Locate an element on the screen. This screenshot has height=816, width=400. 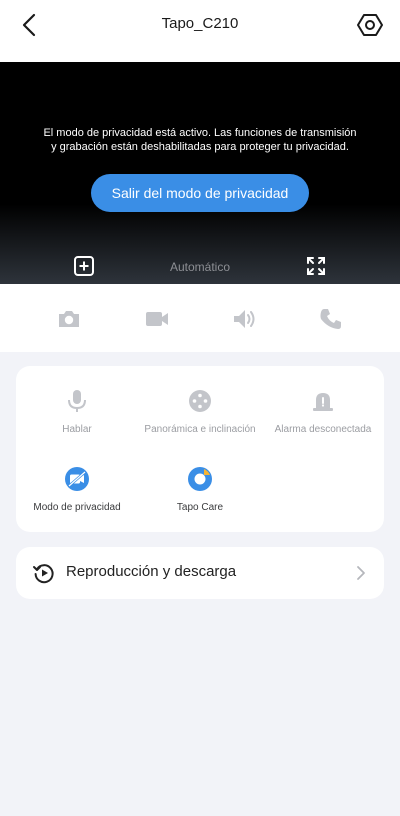
action-toolbar is located at coordinates (200, 318).